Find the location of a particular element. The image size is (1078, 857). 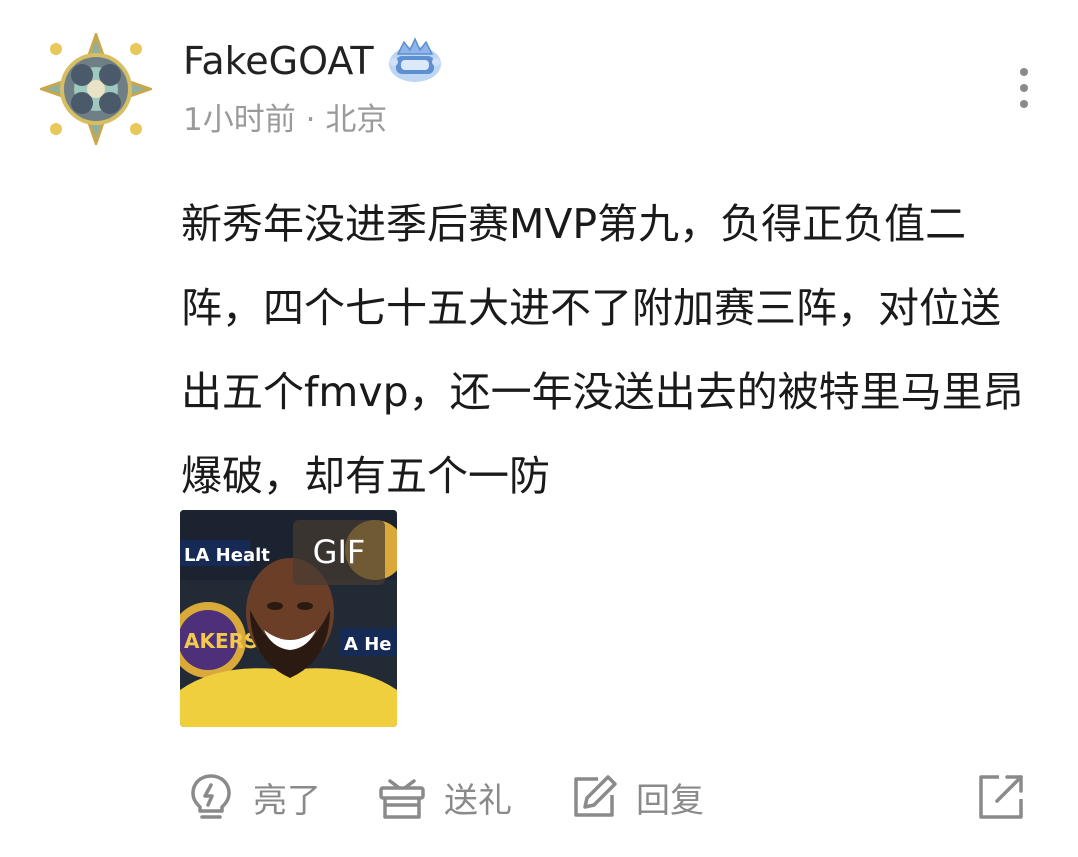

gift-label: 送礼 is located at coordinates (478, 800).